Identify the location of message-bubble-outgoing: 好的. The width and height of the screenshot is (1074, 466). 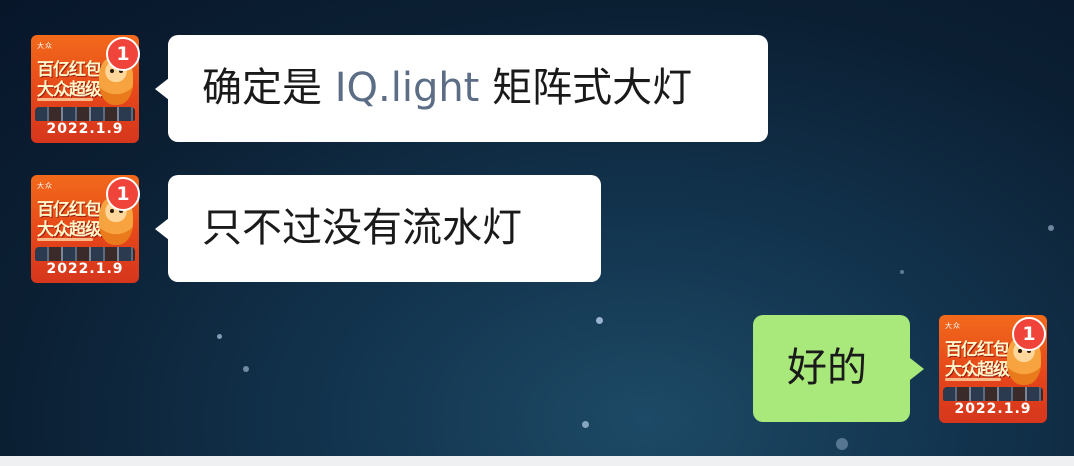
(831, 368).